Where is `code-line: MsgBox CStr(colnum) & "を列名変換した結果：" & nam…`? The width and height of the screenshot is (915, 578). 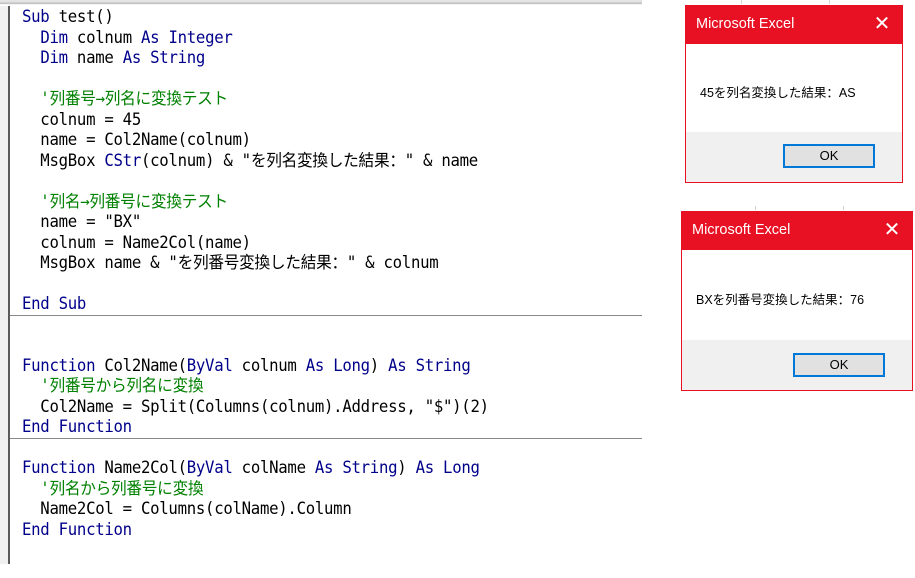
code-line: MsgBox CStr(colnum) & "を列名変換した結果：" & nam… is located at coordinates (316, 161).